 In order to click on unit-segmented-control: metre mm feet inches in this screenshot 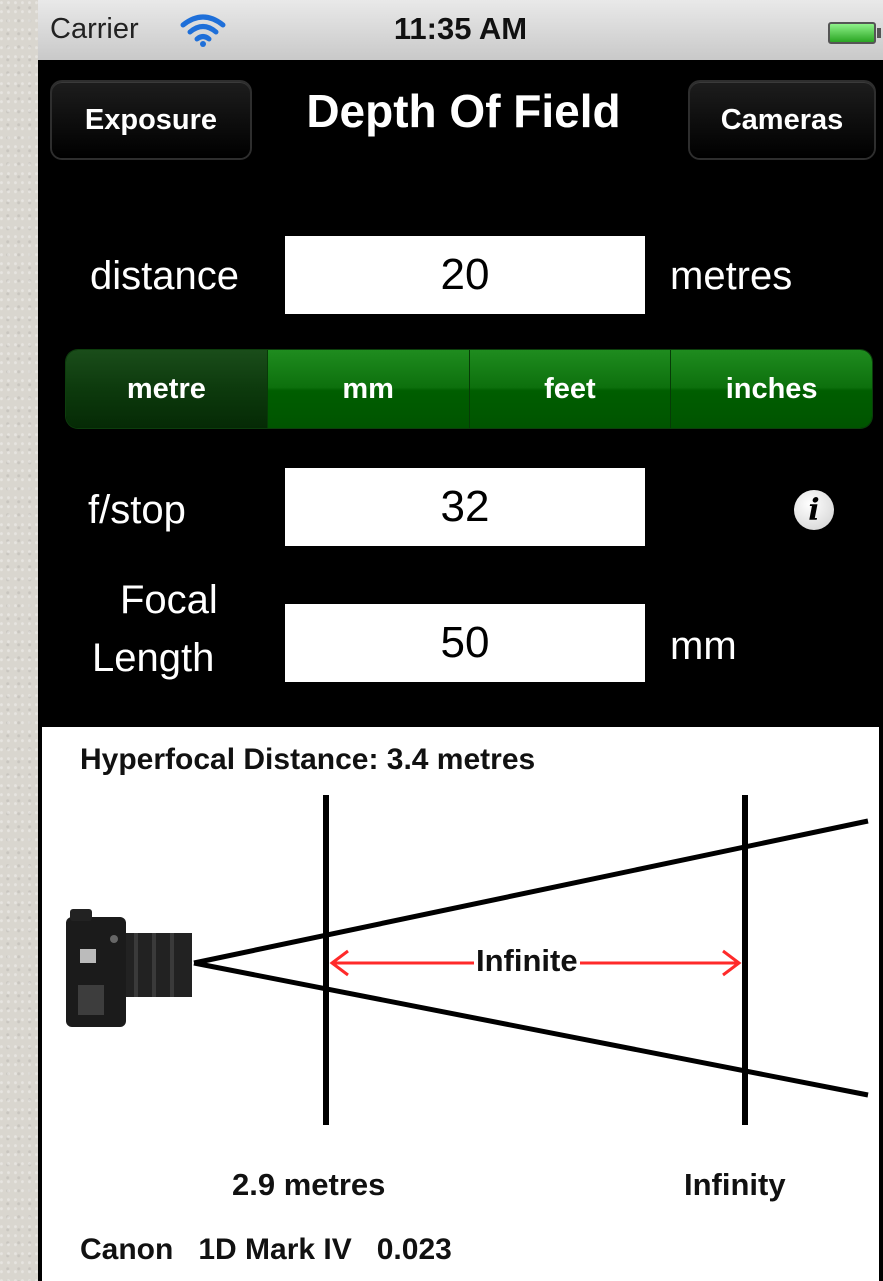, I will do `click(469, 389)`.